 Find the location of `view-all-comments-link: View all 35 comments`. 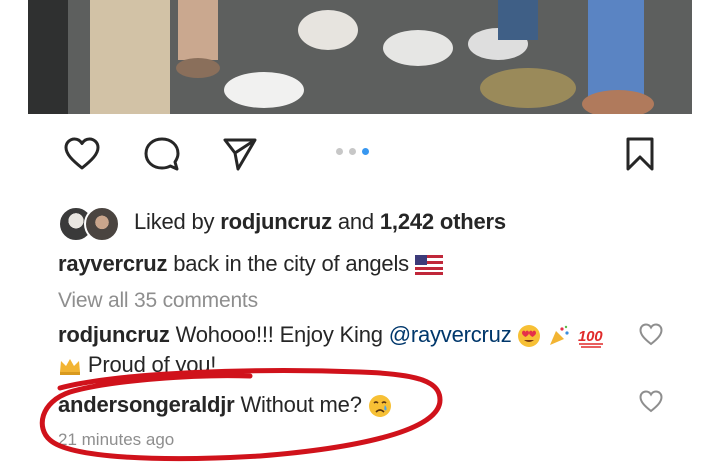

view-all-comments-link: View all 35 comments is located at coordinates (158, 301).